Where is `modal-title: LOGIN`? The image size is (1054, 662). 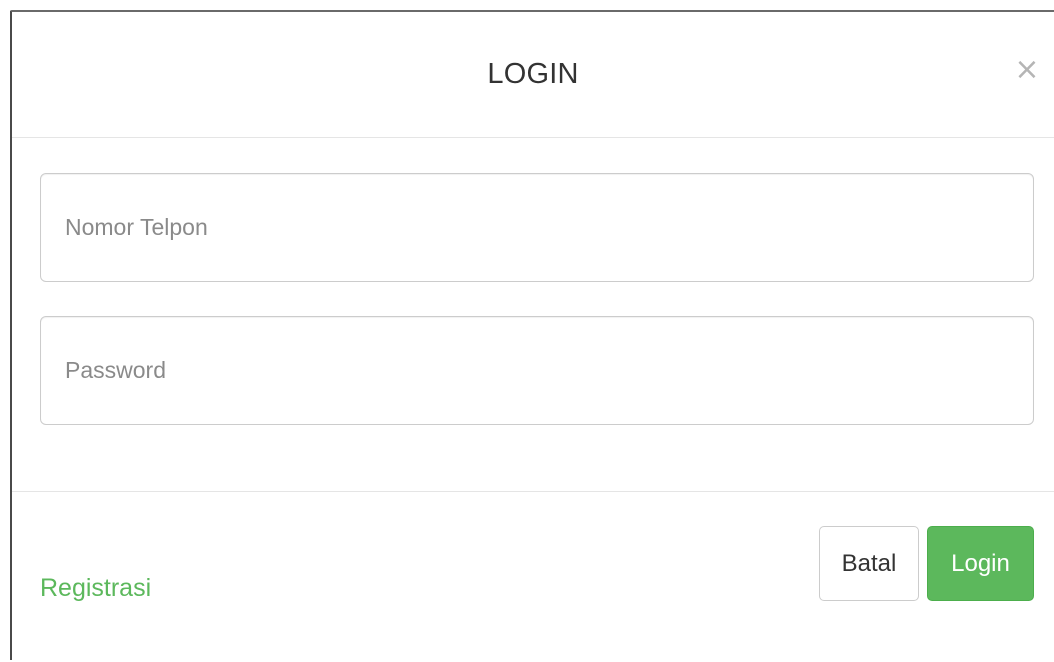 modal-title: LOGIN is located at coordinates (533, 74).